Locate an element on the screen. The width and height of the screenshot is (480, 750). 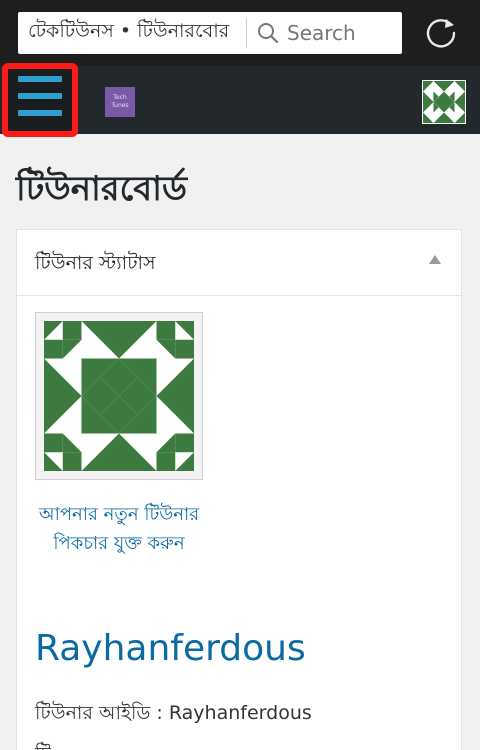
profile-identicon-icon is located at coordinates (119, 396).